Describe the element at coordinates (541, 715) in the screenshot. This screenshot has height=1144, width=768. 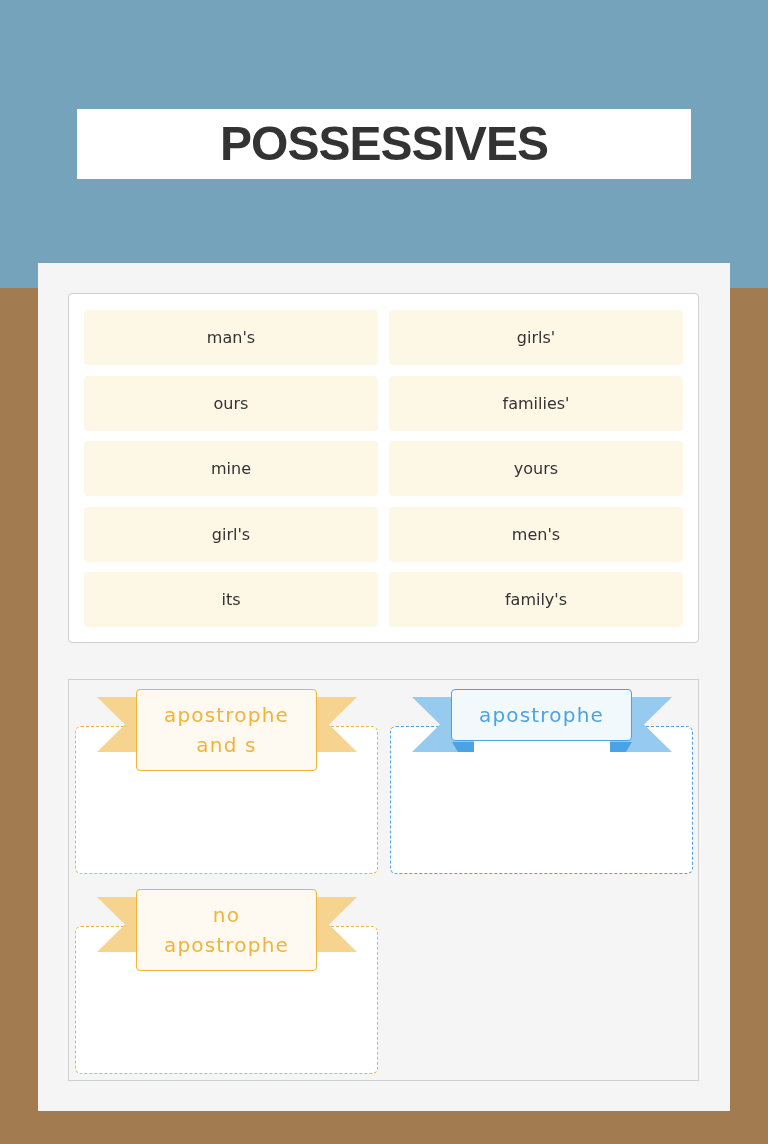
I see `category-label: apostrophe` at that location.